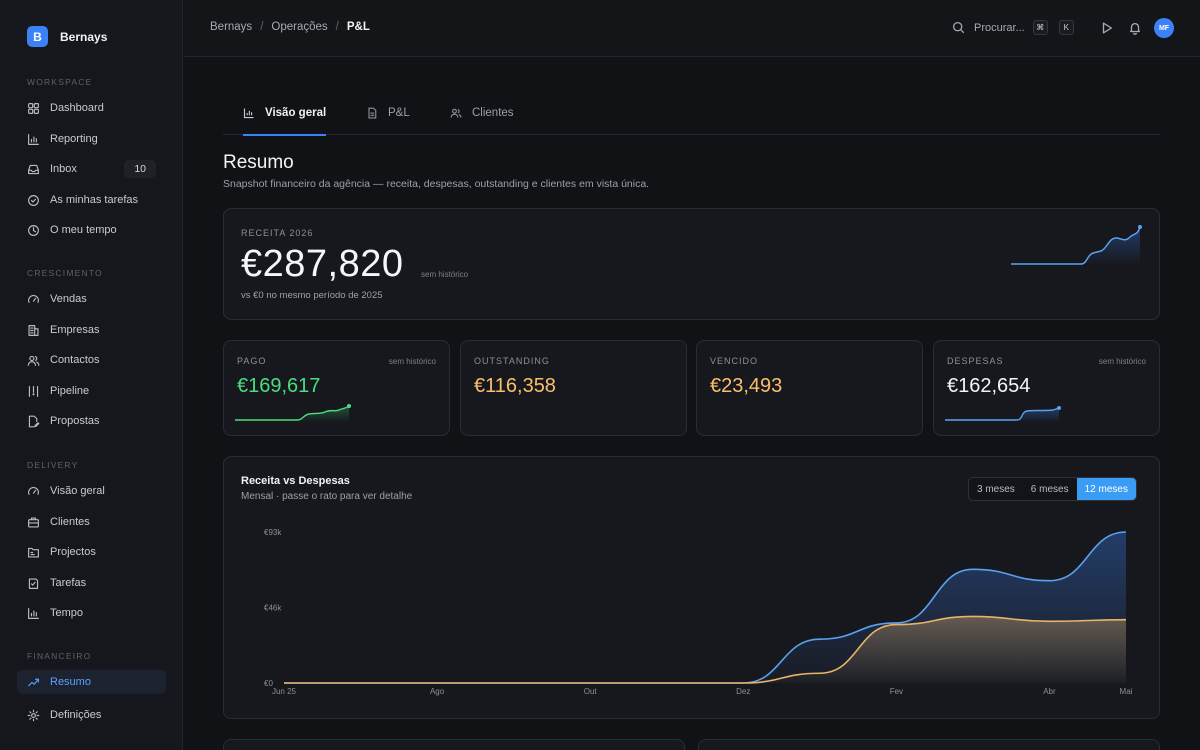  I want to click on kpi-label: PAGO, so click(252, 361).